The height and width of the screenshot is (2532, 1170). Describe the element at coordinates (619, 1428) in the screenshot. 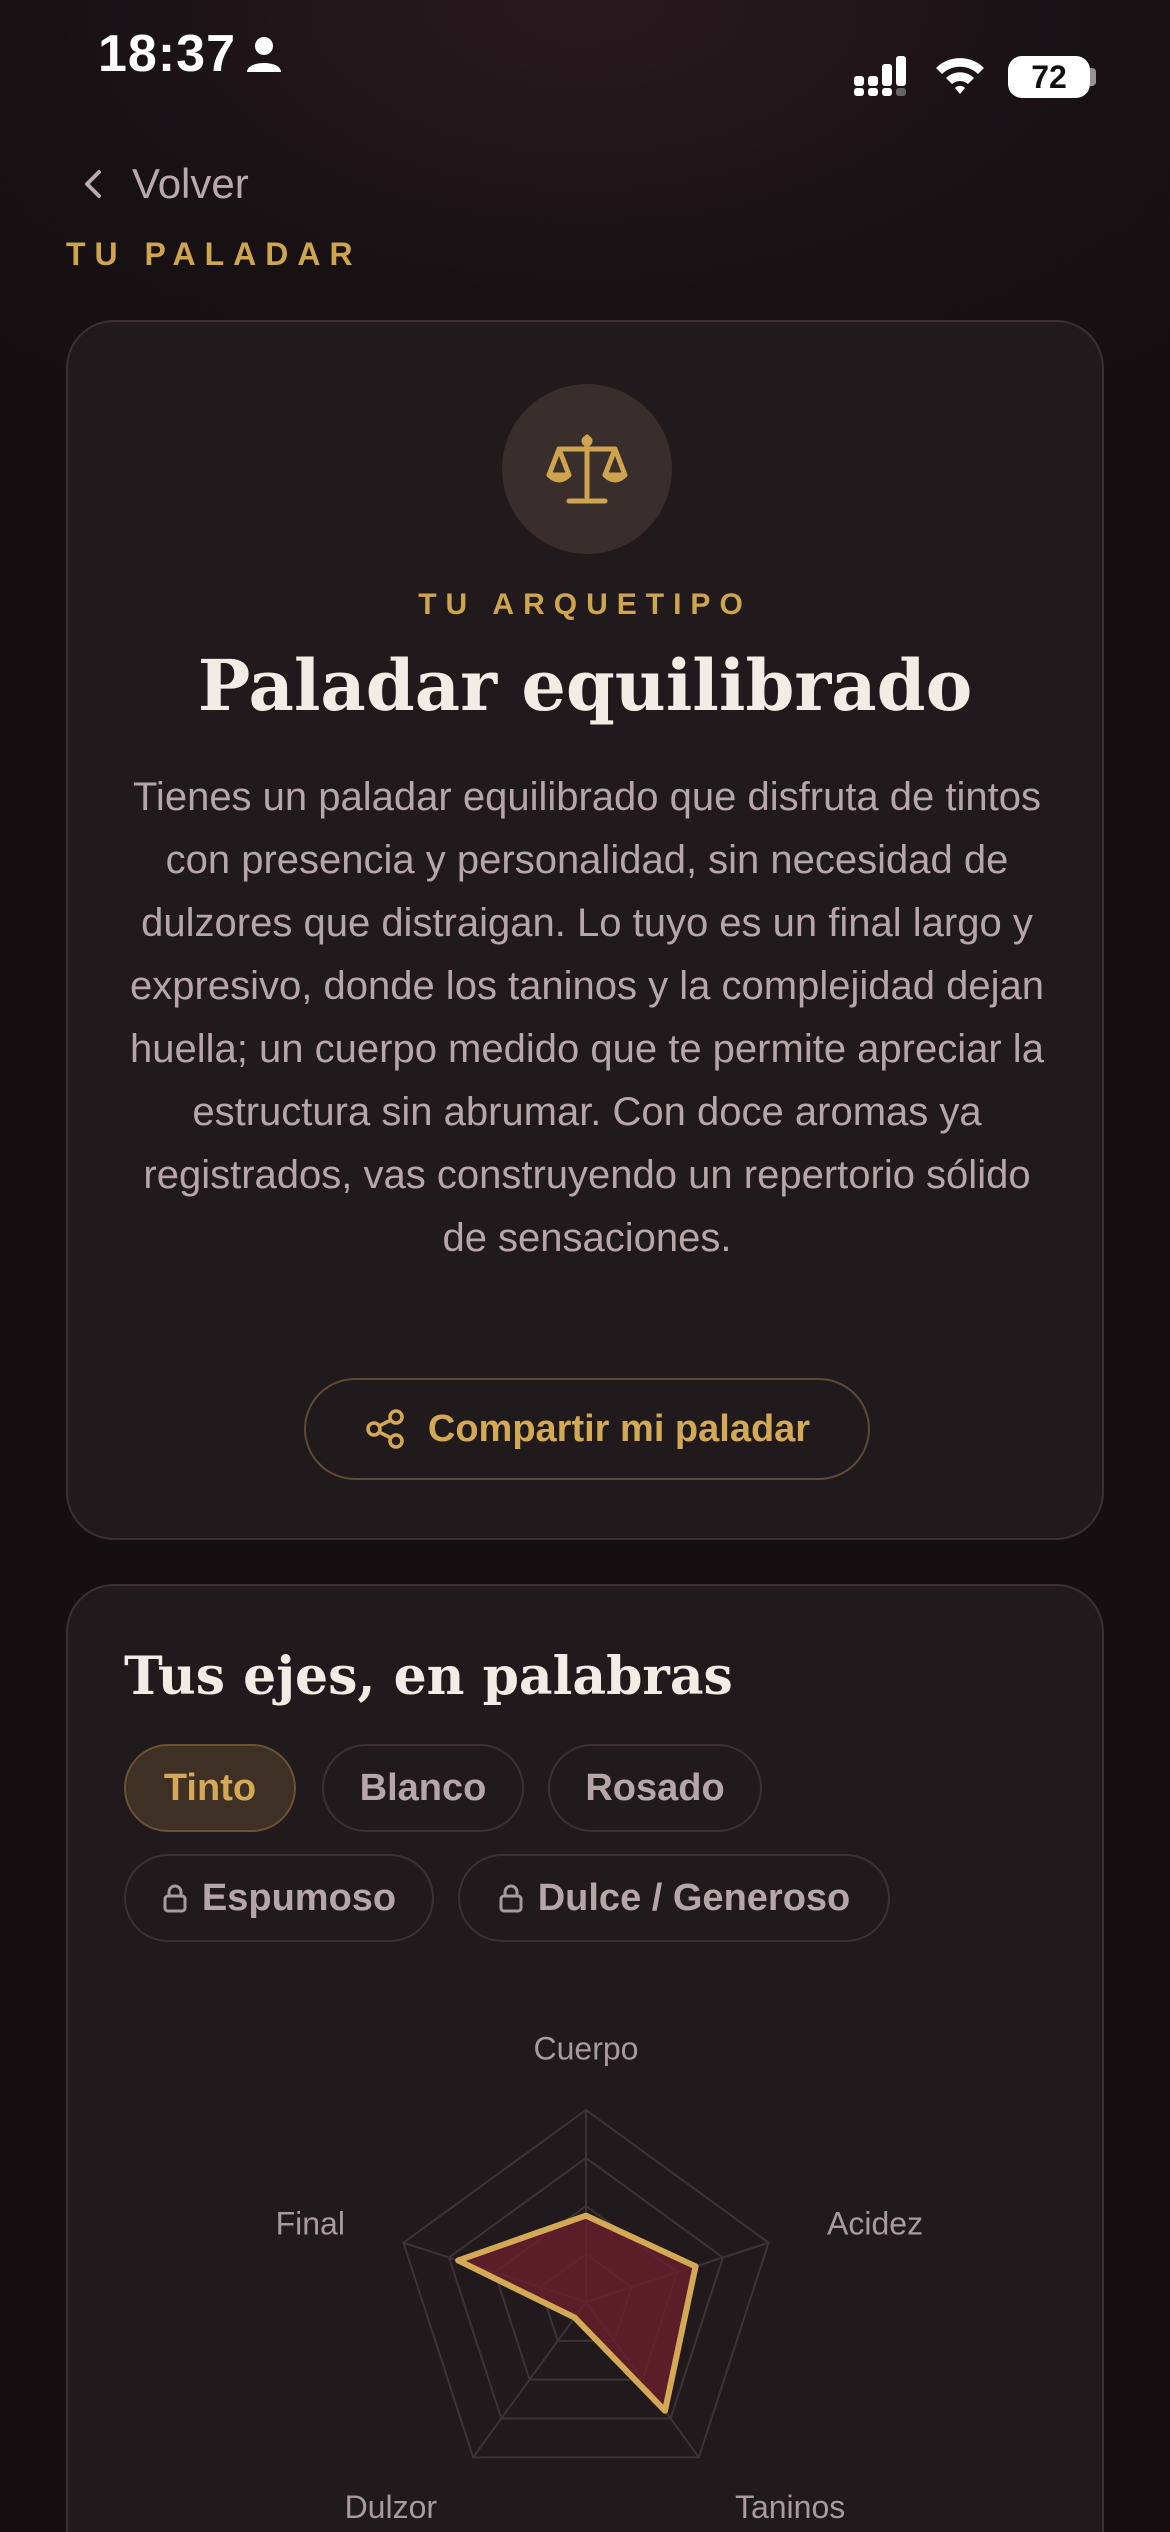

I see `share-label: Compartir mi paladar` at that location.